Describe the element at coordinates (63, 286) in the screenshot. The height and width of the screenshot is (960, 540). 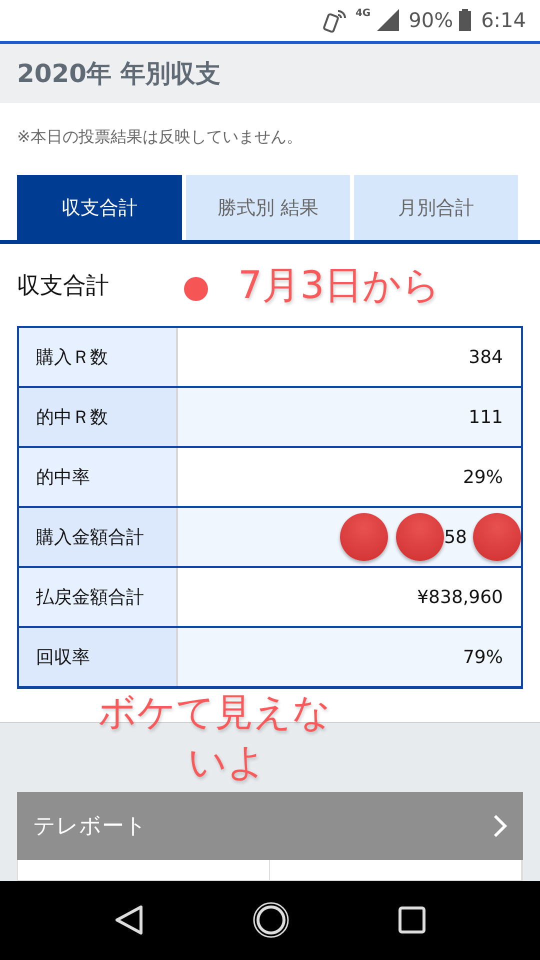
I see `section-title: 収支合計` at that location.